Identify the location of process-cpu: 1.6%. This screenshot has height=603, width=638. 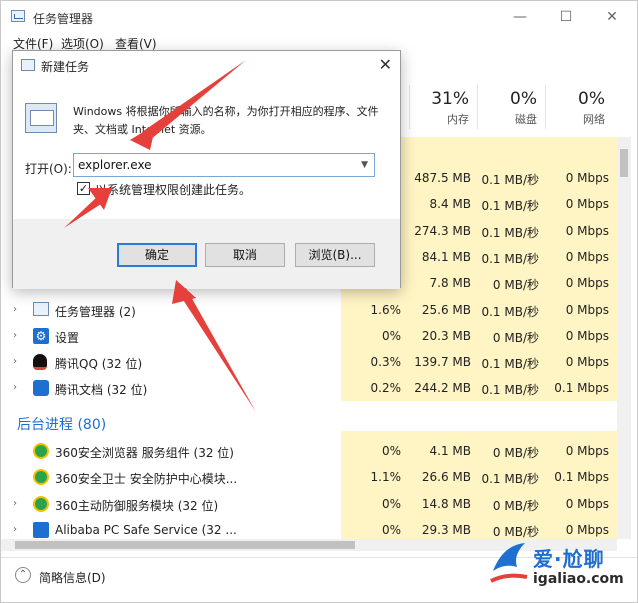
(386, 309).